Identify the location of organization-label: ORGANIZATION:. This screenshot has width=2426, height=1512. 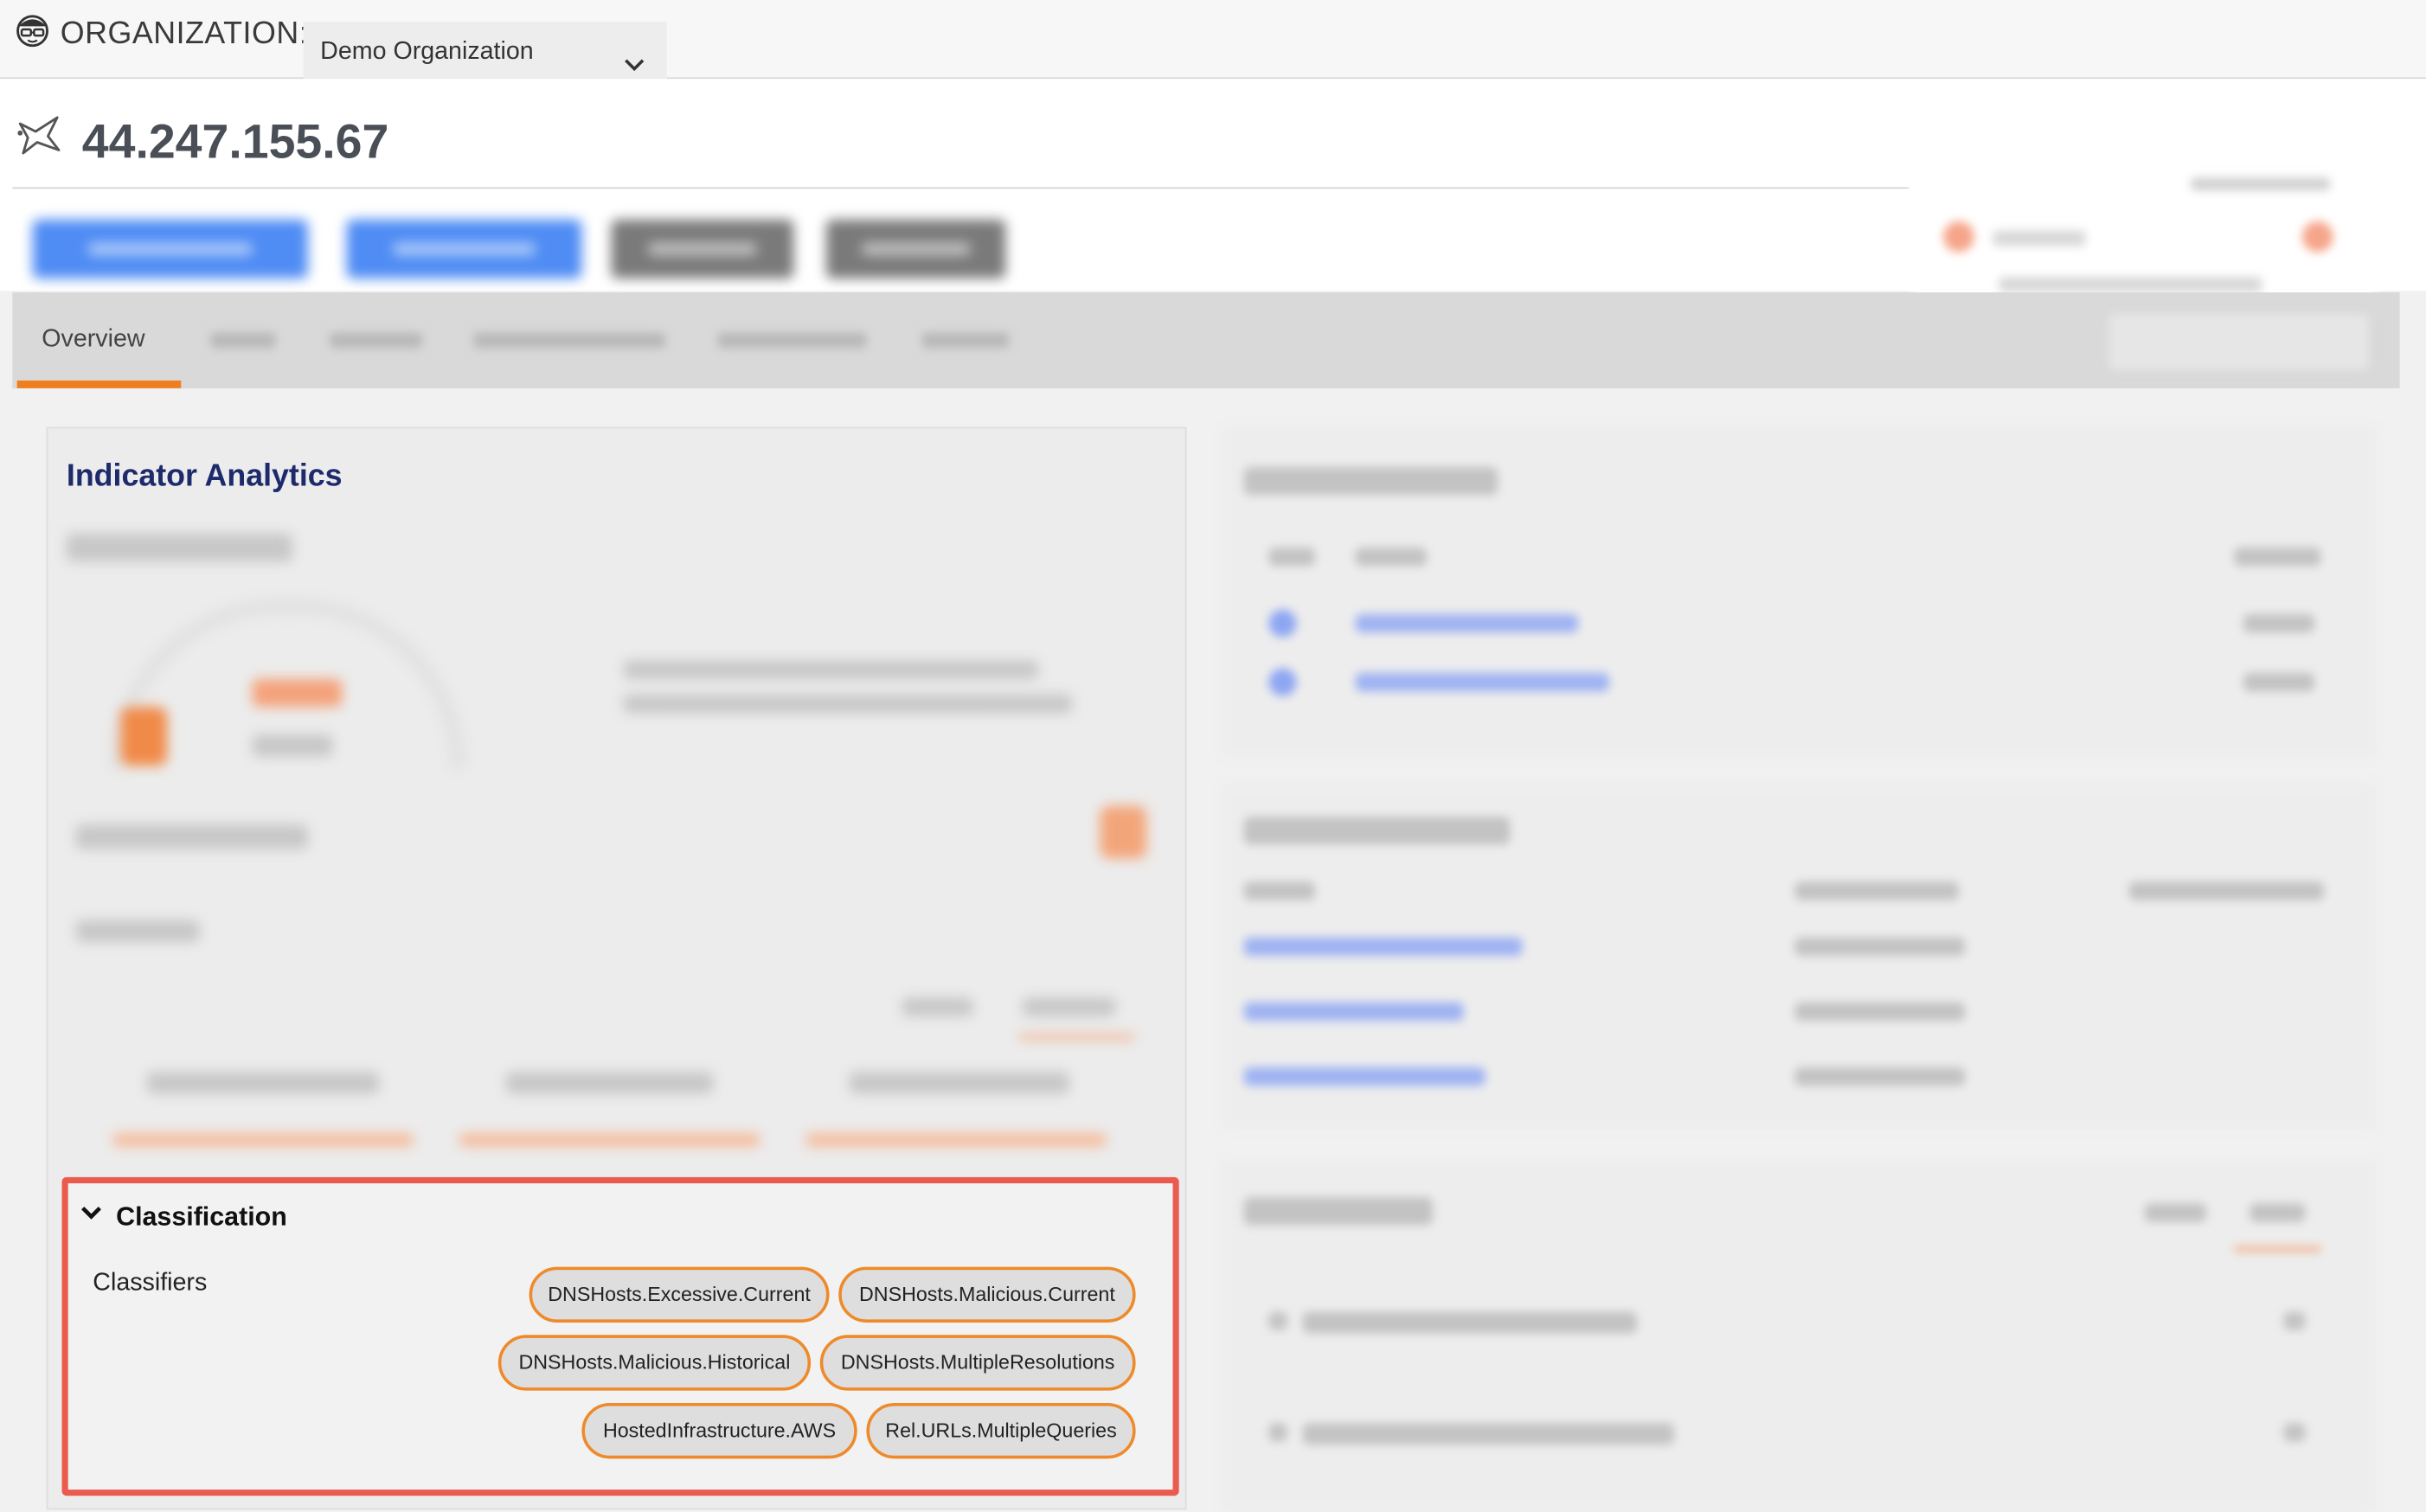
(185, 34).